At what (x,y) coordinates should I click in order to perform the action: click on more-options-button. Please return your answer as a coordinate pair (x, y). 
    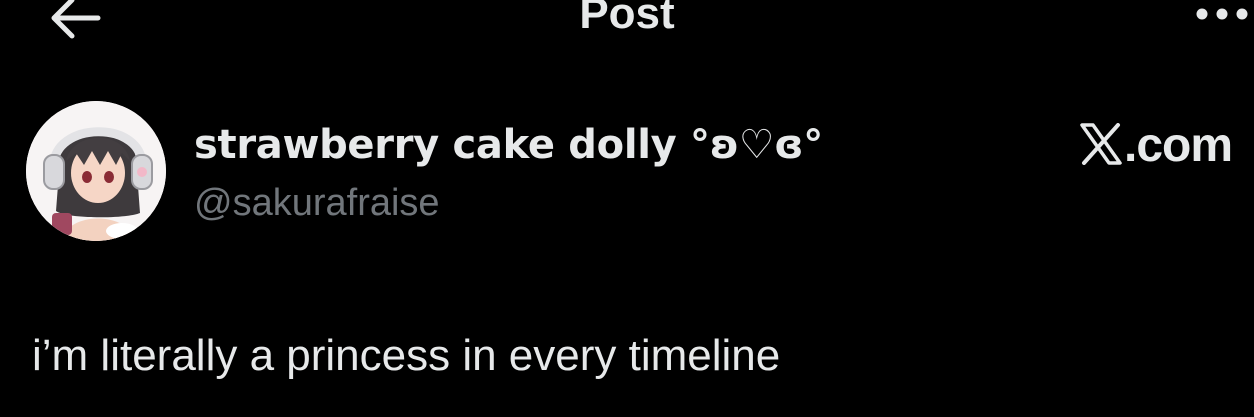
    Looking at the image, I should click on (1223, 18).